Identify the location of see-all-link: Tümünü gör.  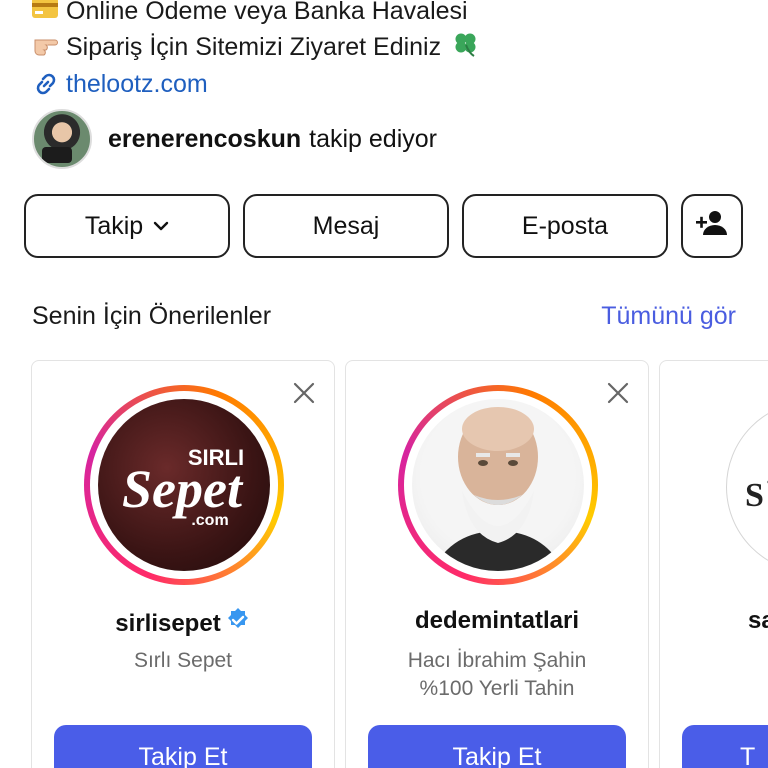
(668, 316).